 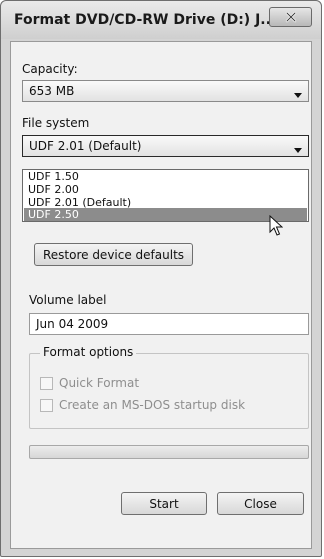 I want to click on file-system-value: UDF 2.01 (Default), so click(x=85, y=146).